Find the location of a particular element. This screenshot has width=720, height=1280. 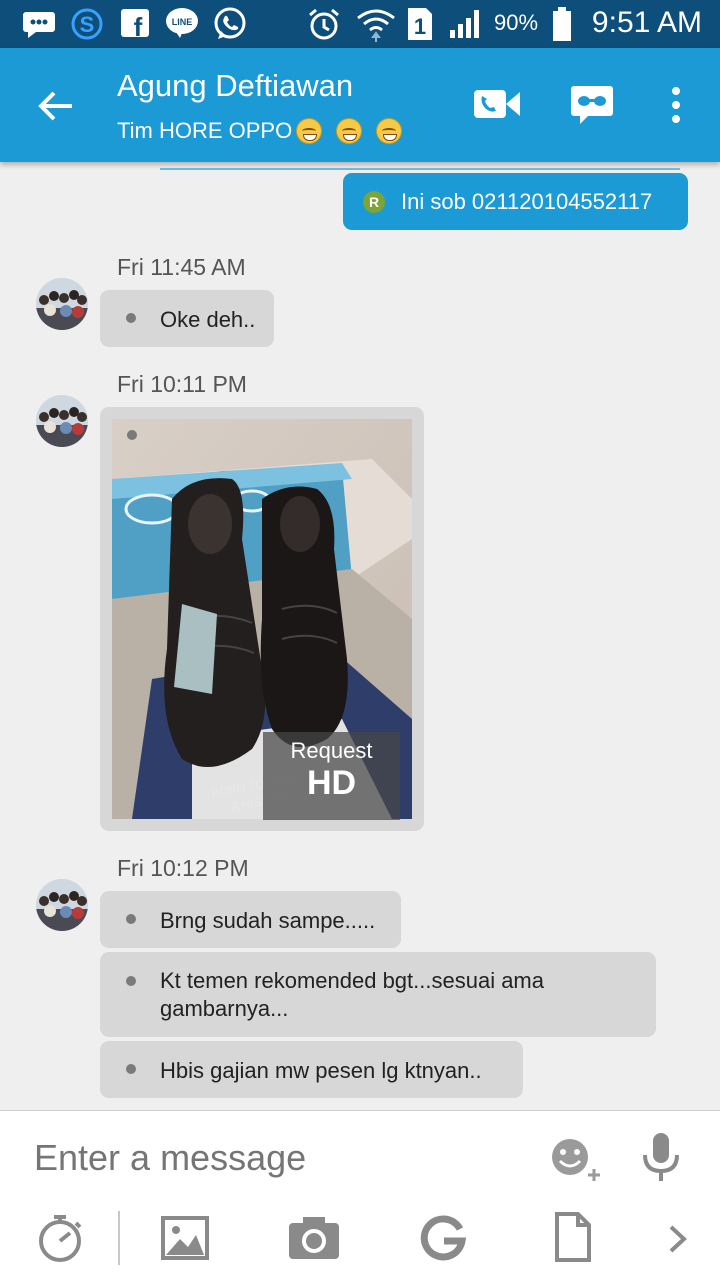

s-app-icon: S is located at coordinates (87, 24).